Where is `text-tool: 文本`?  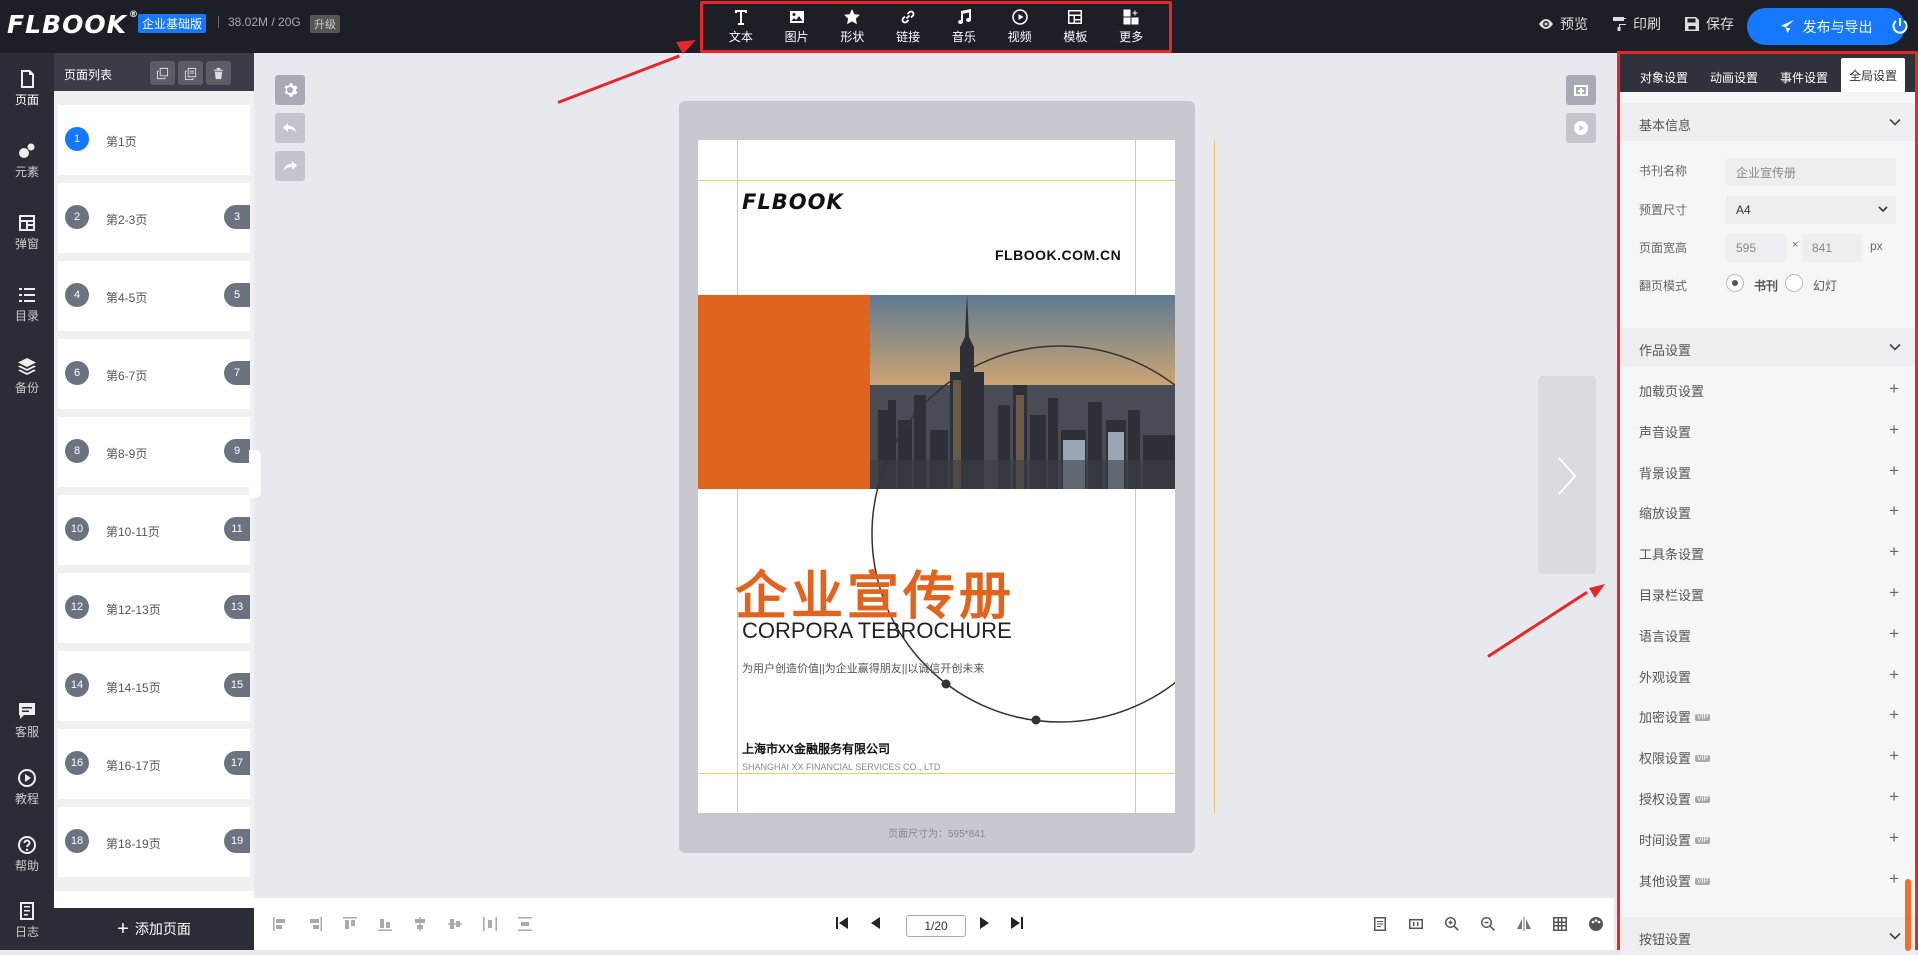 text-tool: 文本 is located at coordinates (741, 27).